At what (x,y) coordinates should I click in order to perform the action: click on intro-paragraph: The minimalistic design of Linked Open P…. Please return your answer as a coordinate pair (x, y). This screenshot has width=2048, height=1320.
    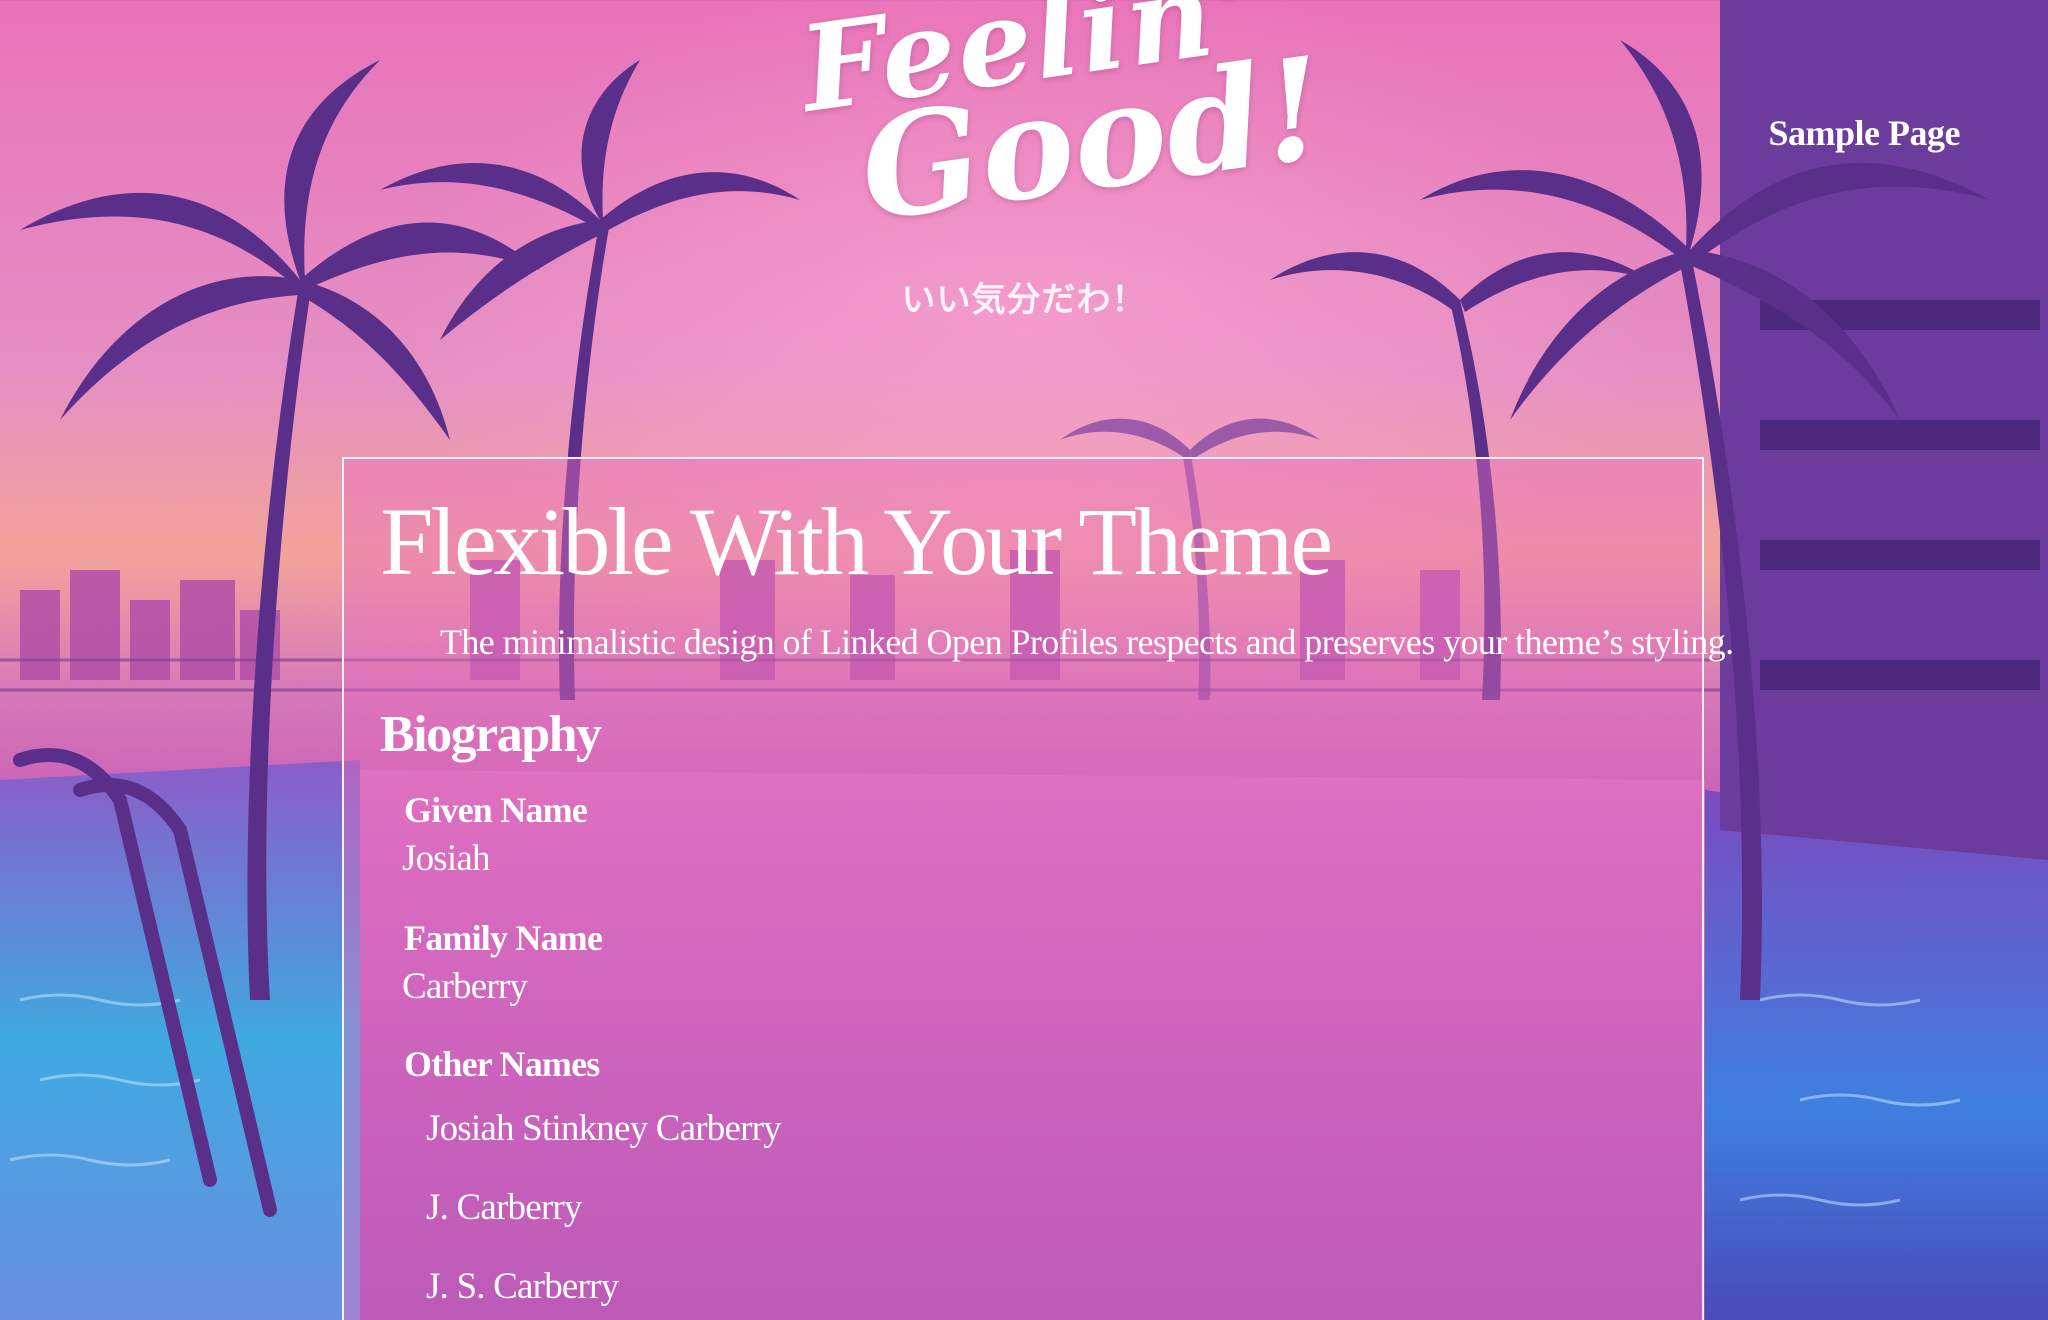
    Looking at the image, I should click on (1087, 642).